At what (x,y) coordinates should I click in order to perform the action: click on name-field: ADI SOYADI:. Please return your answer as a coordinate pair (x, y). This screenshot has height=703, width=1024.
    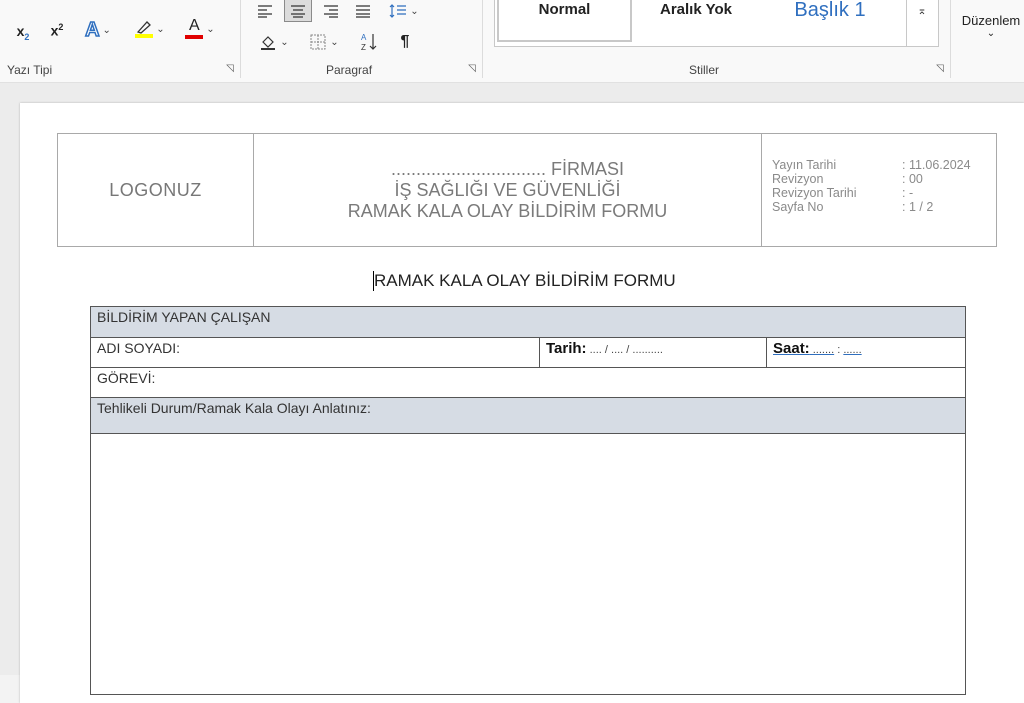
    Looking at the image, I should click on (315, 352).